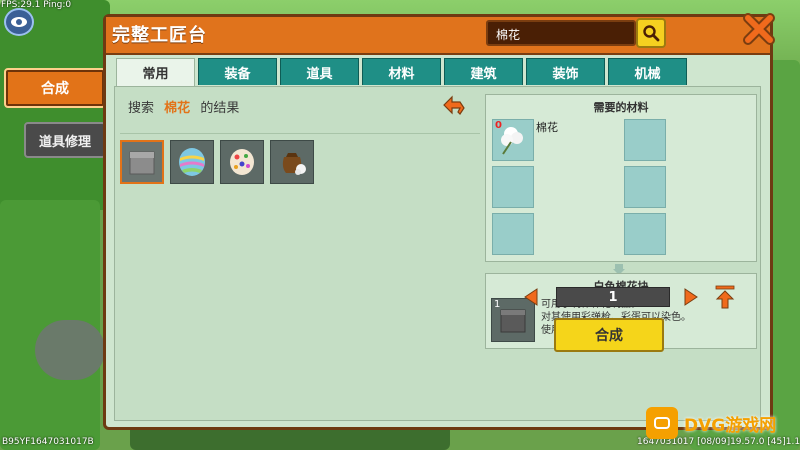 This screenshot has height=450, width=800. I want to click on material-count: 0, so click(498, 125).